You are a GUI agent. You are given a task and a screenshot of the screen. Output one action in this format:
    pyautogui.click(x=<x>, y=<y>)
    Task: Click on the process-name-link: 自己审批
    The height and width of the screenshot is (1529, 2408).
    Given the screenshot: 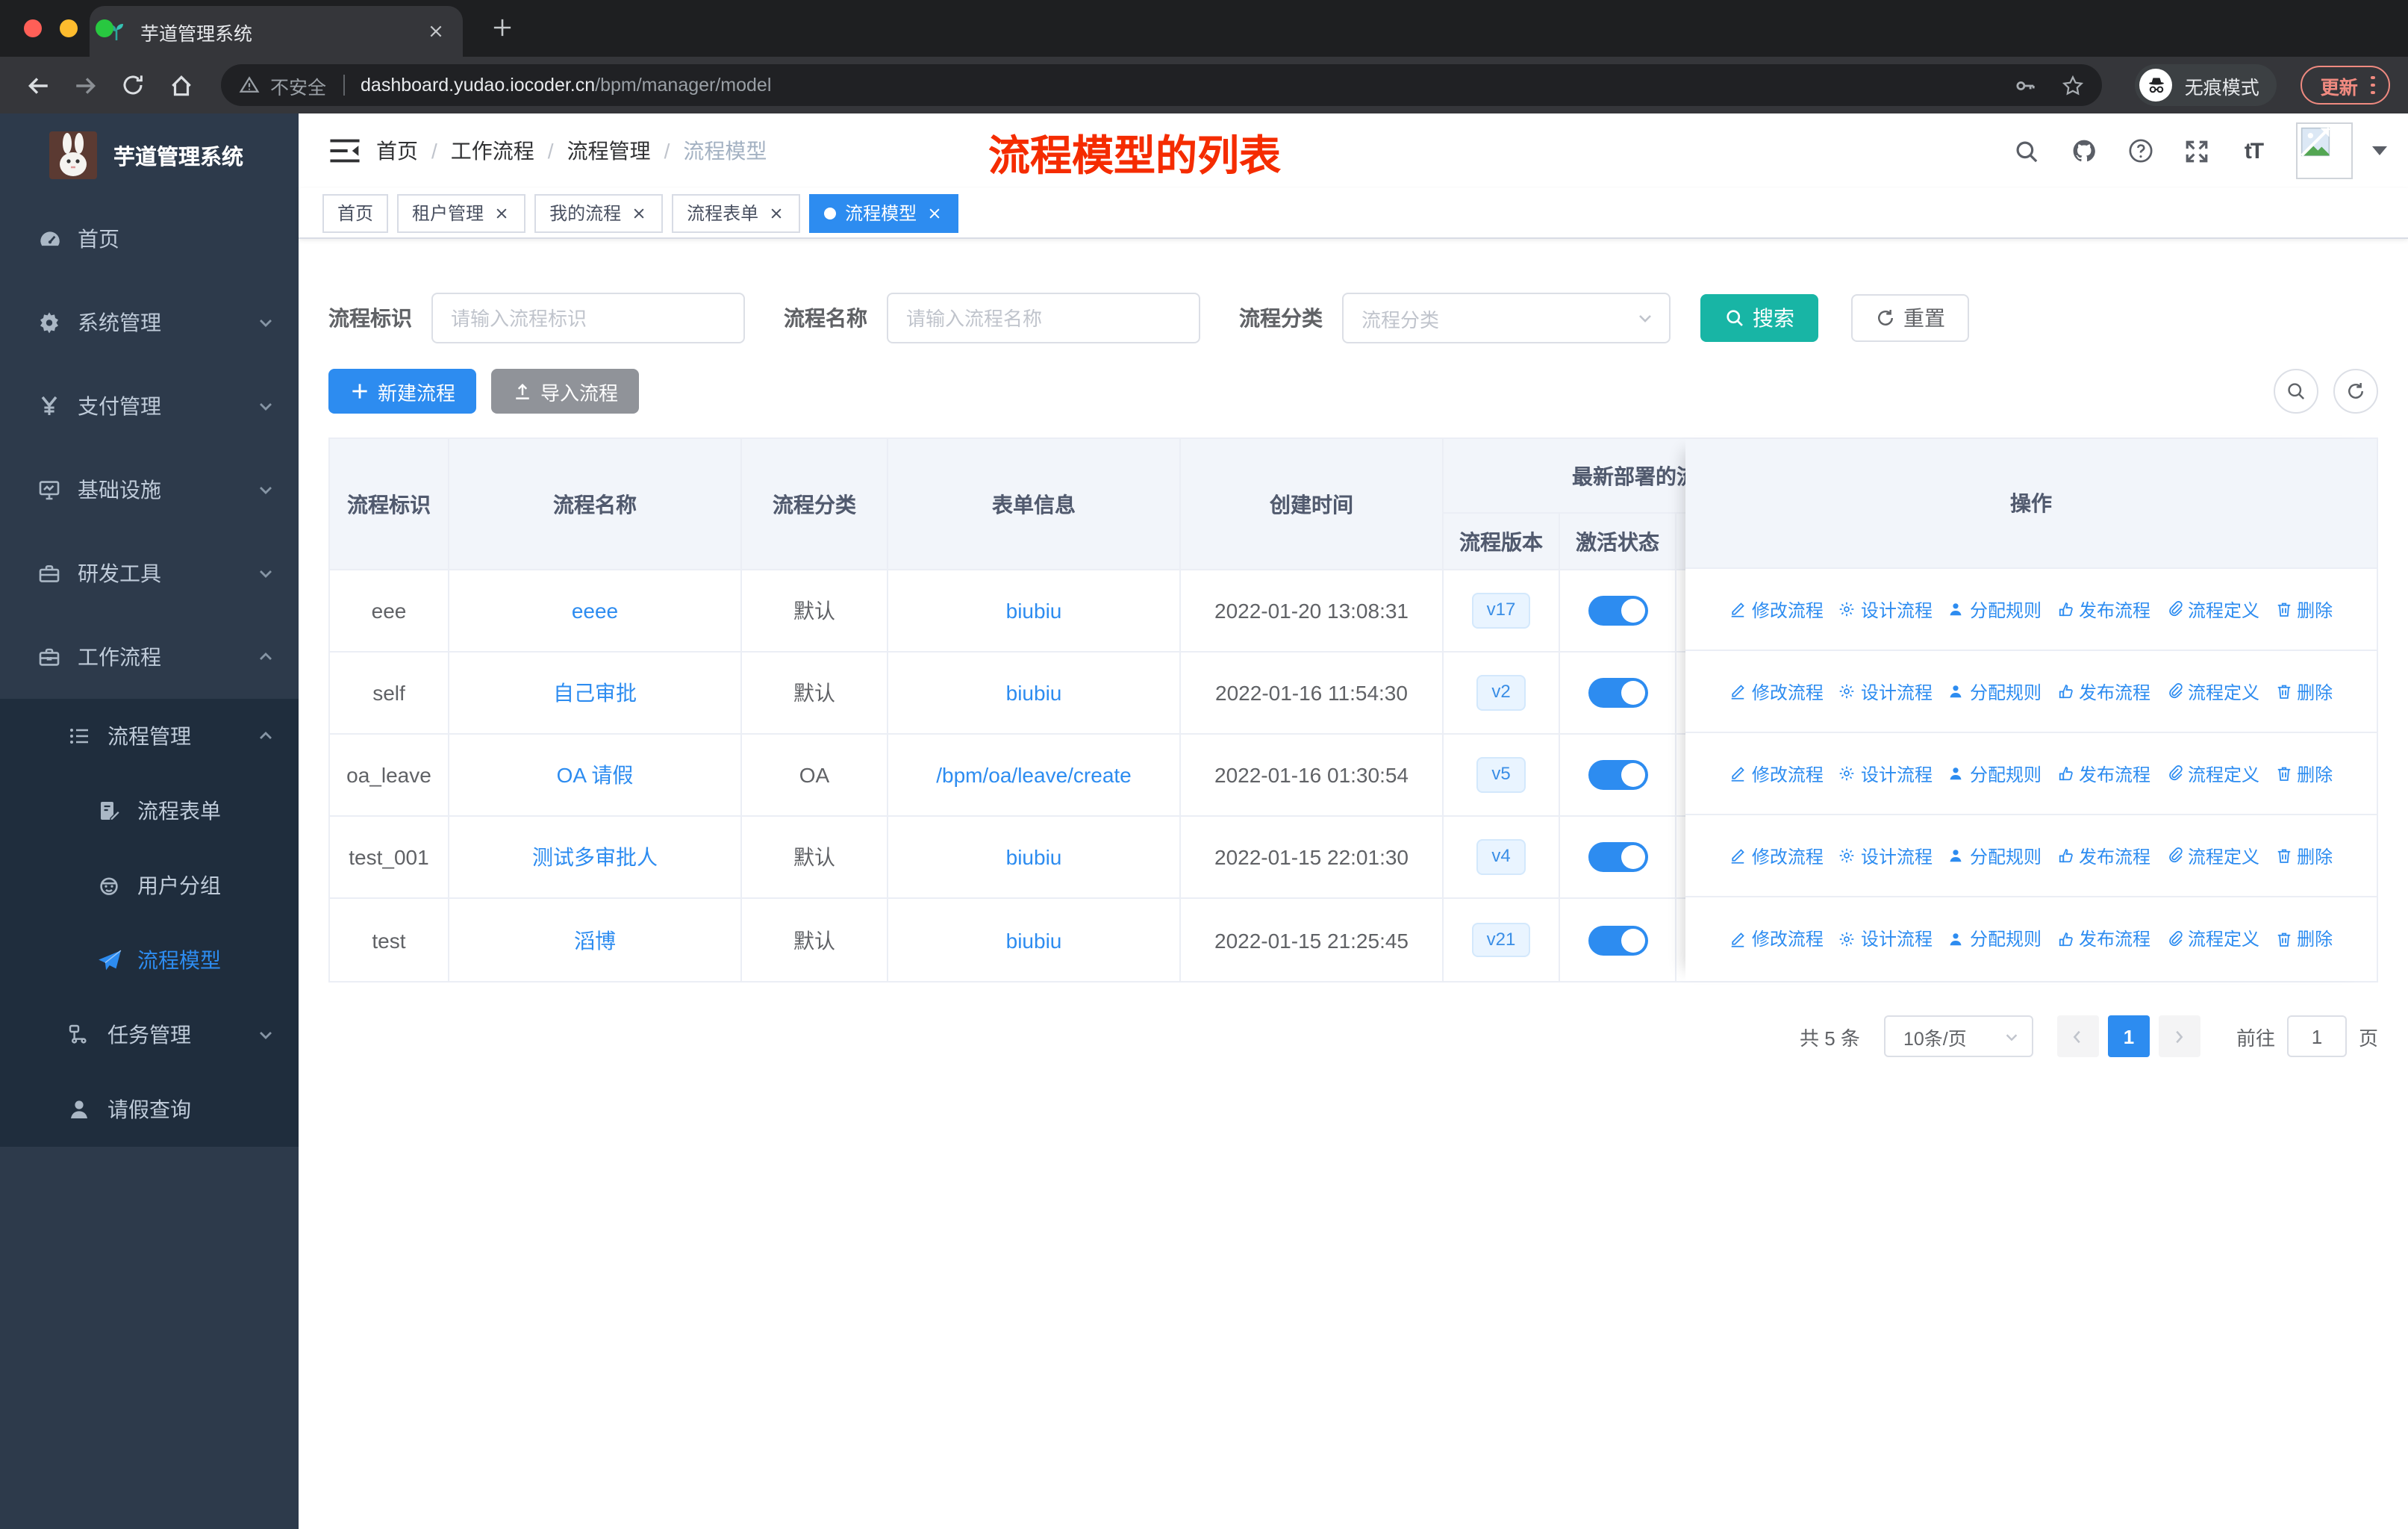 What is the action you would take?
    pyautogui.click(x=595, y=693)
    